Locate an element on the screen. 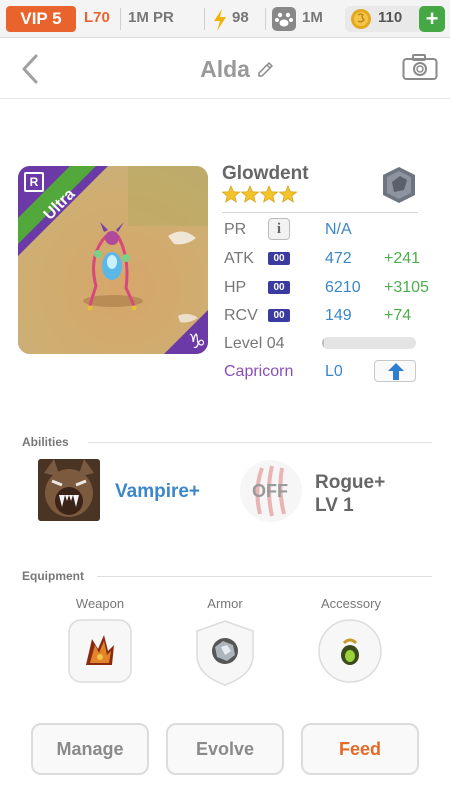  monster-name: Glowdent is located at coordinates (265, 173).